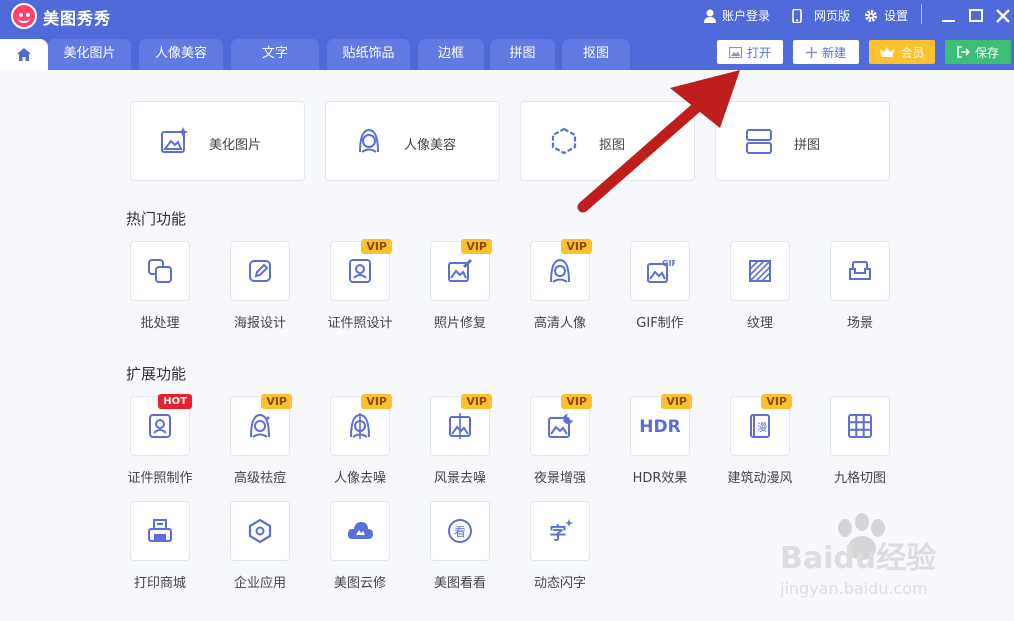 This screenshot has height=621, width=1014. Describe the element at coordinates (912, 52) in the screenshot. I see `vip-label: 会员` at that location.